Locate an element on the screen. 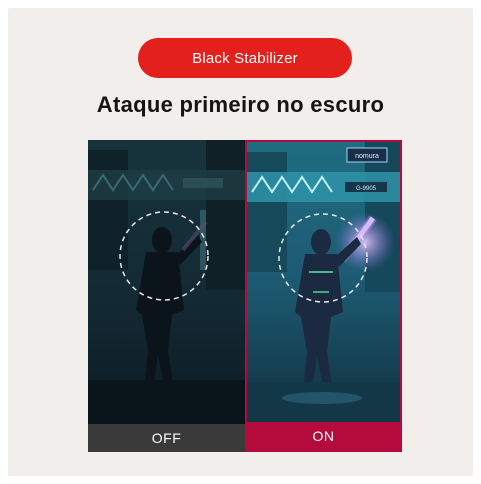 This screenshot has height=484, width=481. nomura-sign-text: nomura is located at coordinates (367, 156).